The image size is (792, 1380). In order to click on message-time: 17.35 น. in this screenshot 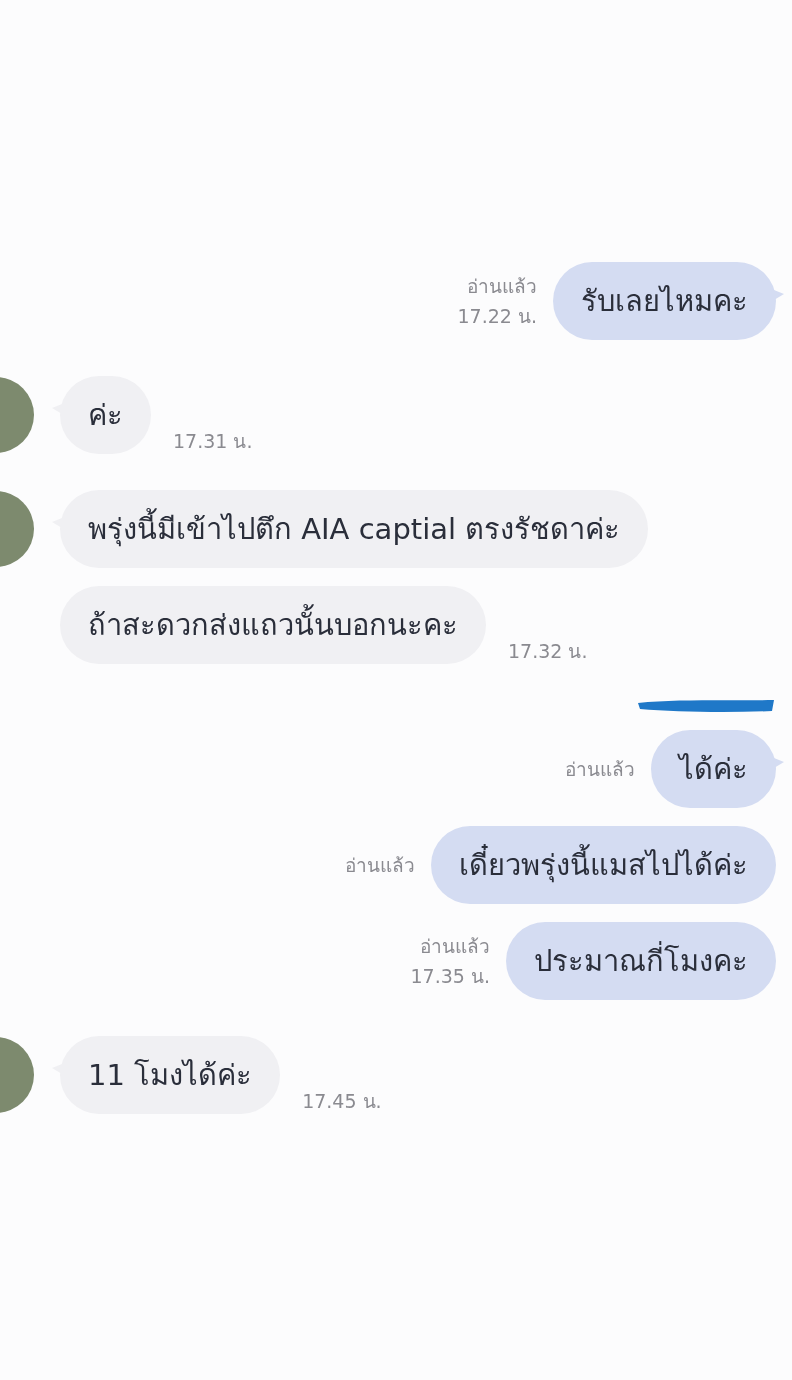, I will do `click(450, 976)`.